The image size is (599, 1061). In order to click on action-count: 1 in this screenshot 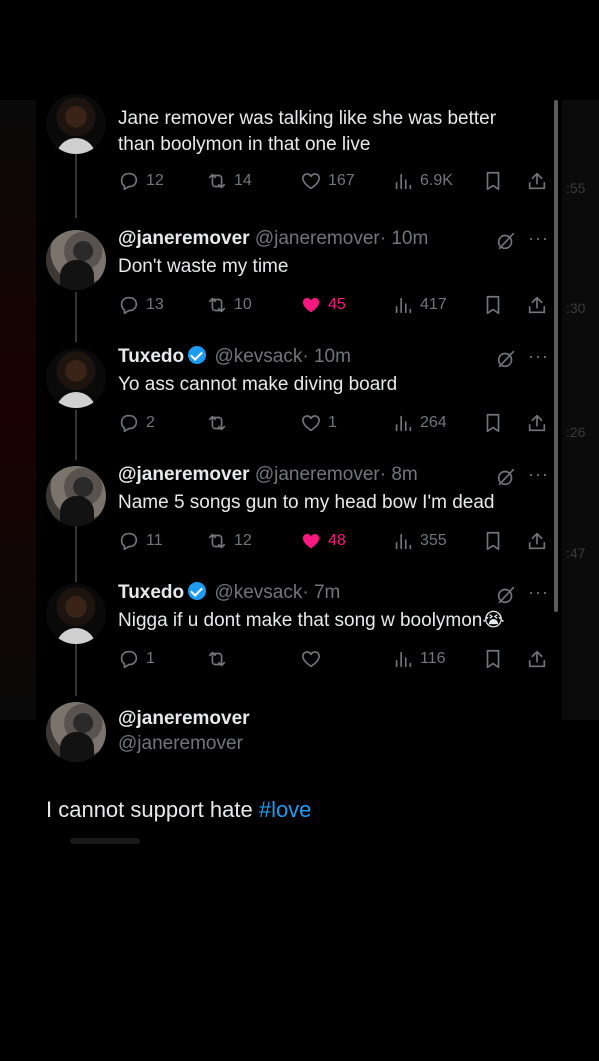, I will do `click(332, 422)`.